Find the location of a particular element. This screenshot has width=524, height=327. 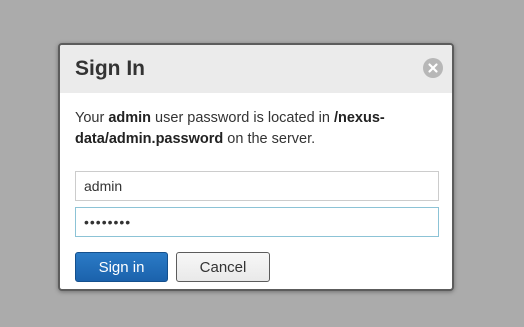

message-text: user password is located in is located at coordinates (242, 118).